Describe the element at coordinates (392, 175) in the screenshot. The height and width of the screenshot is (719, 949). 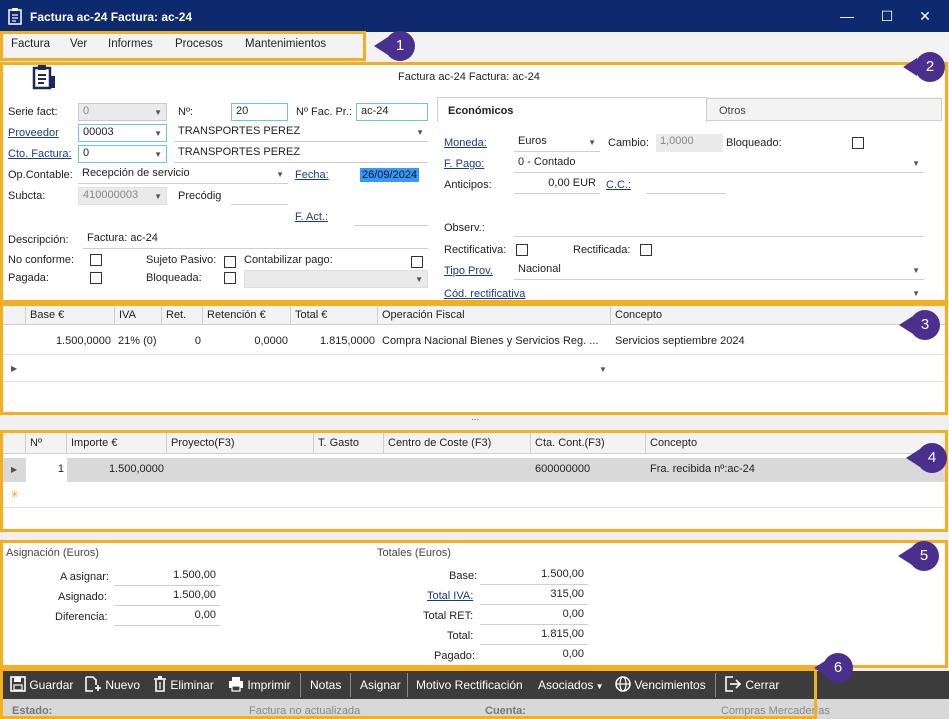
I see `fecha-input: 26/09/2024` at that location.